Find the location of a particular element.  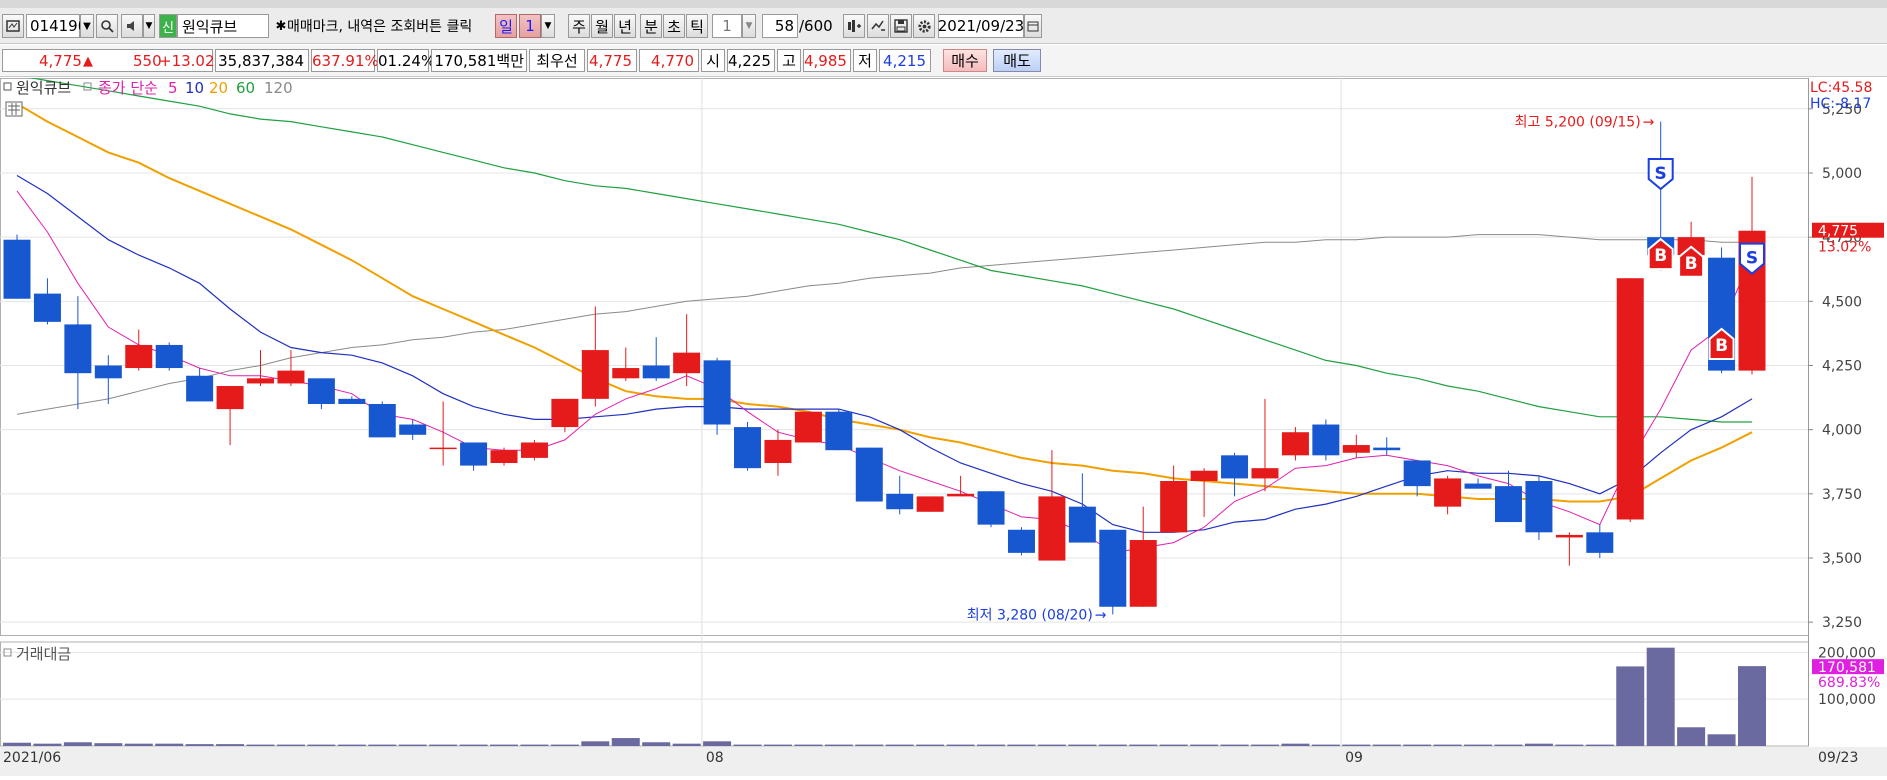

legend-period-60: 60 is located at coordinates (245, 88).